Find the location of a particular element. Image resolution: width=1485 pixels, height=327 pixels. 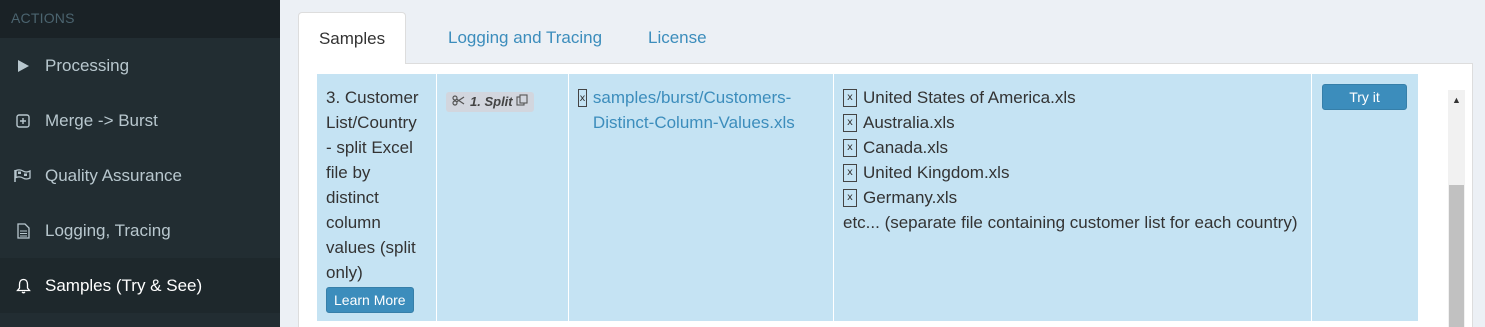

sidebar-item-label: Processing is located at coordinates (87, 65).